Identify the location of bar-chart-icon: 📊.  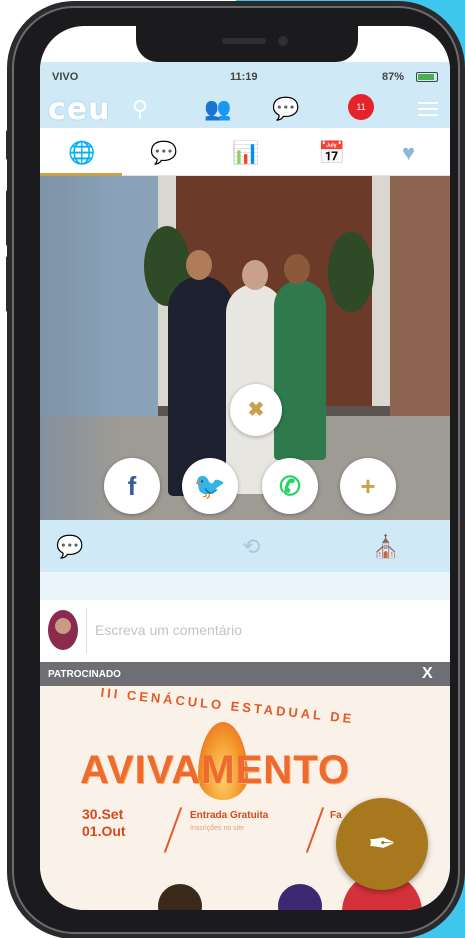
(245, 153).